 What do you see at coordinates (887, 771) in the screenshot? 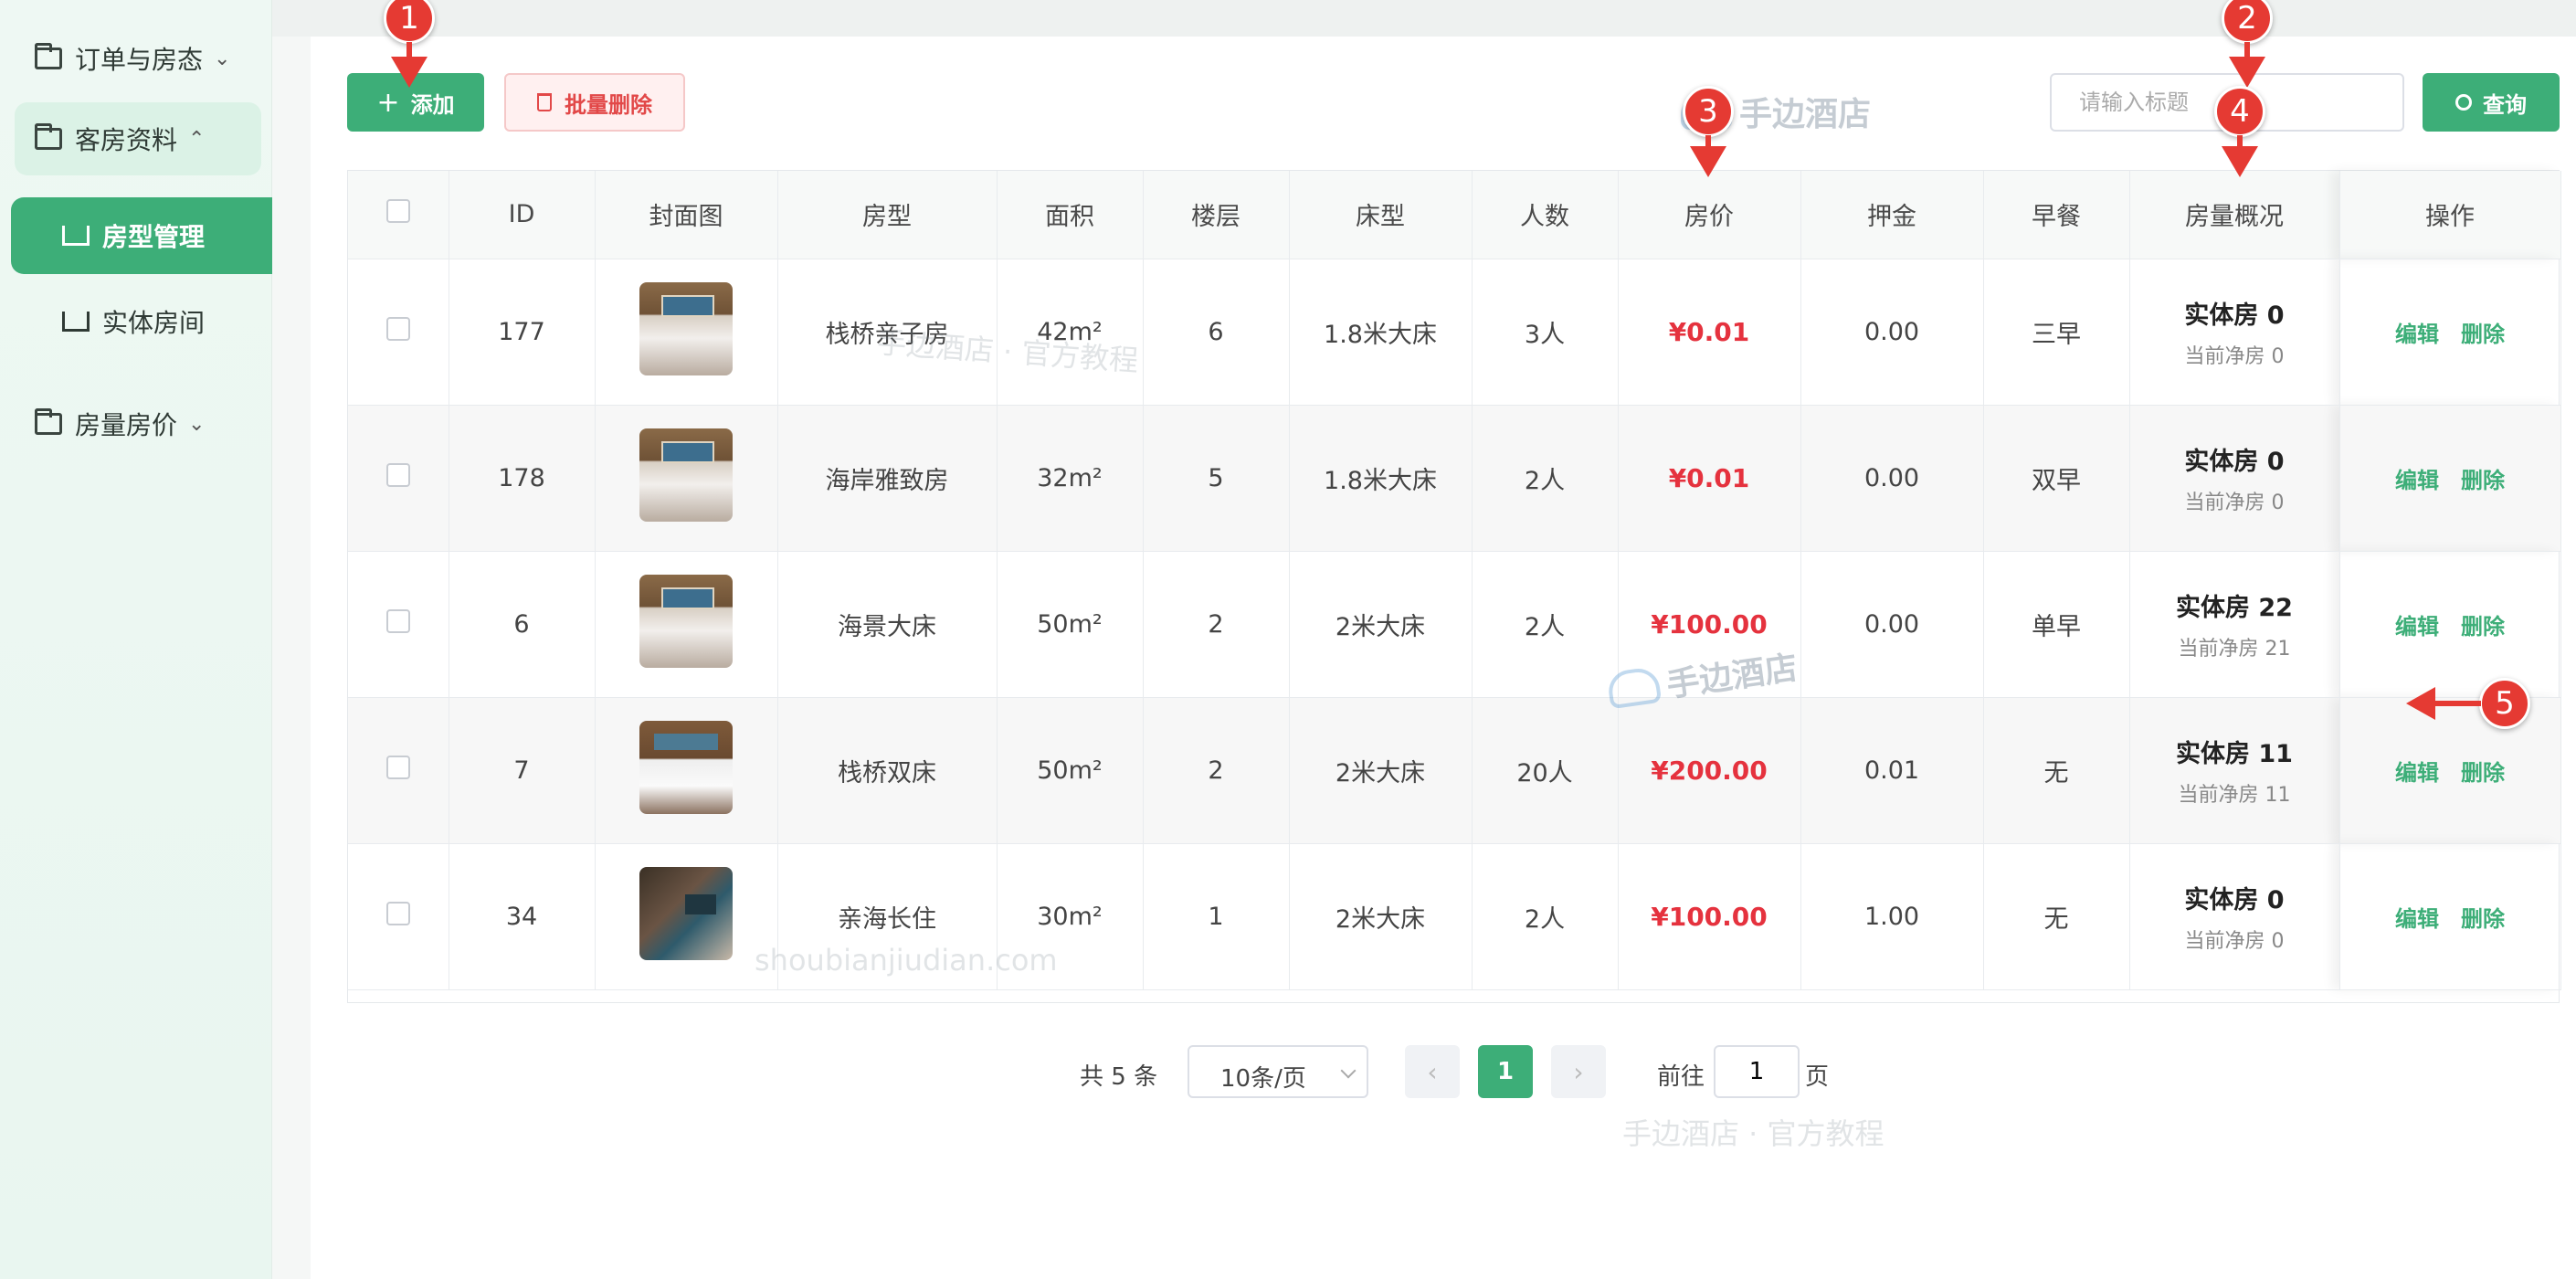
I see `cell-room-type: 栈桥双床` at bounding box center [887, 771].